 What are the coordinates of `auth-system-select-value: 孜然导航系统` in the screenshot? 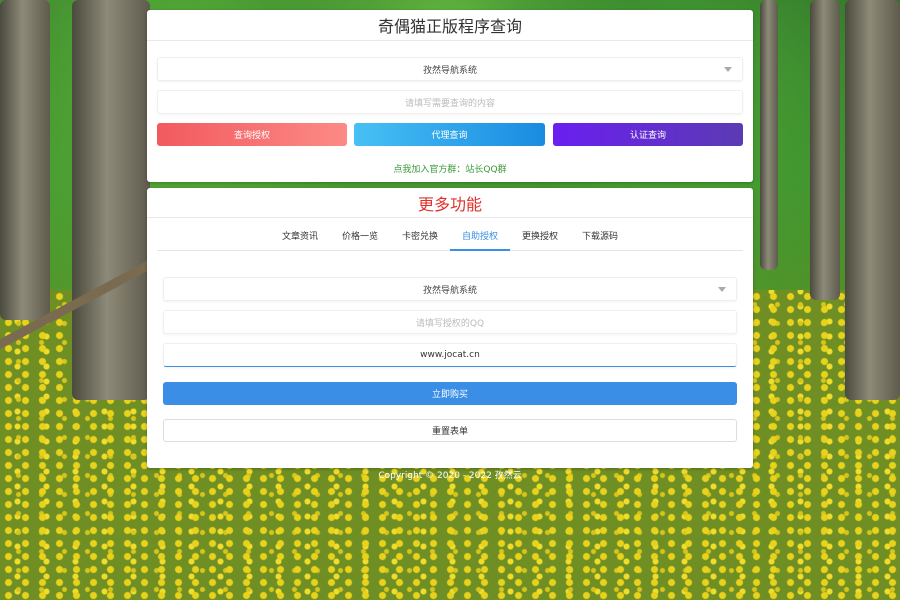 It's located at (449, 290).